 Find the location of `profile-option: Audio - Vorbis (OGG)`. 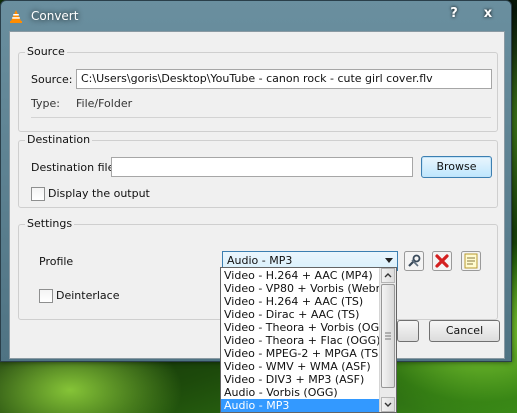

profile-option: Audio - Vorbis (OGG) is located at coordinates (300, 392).